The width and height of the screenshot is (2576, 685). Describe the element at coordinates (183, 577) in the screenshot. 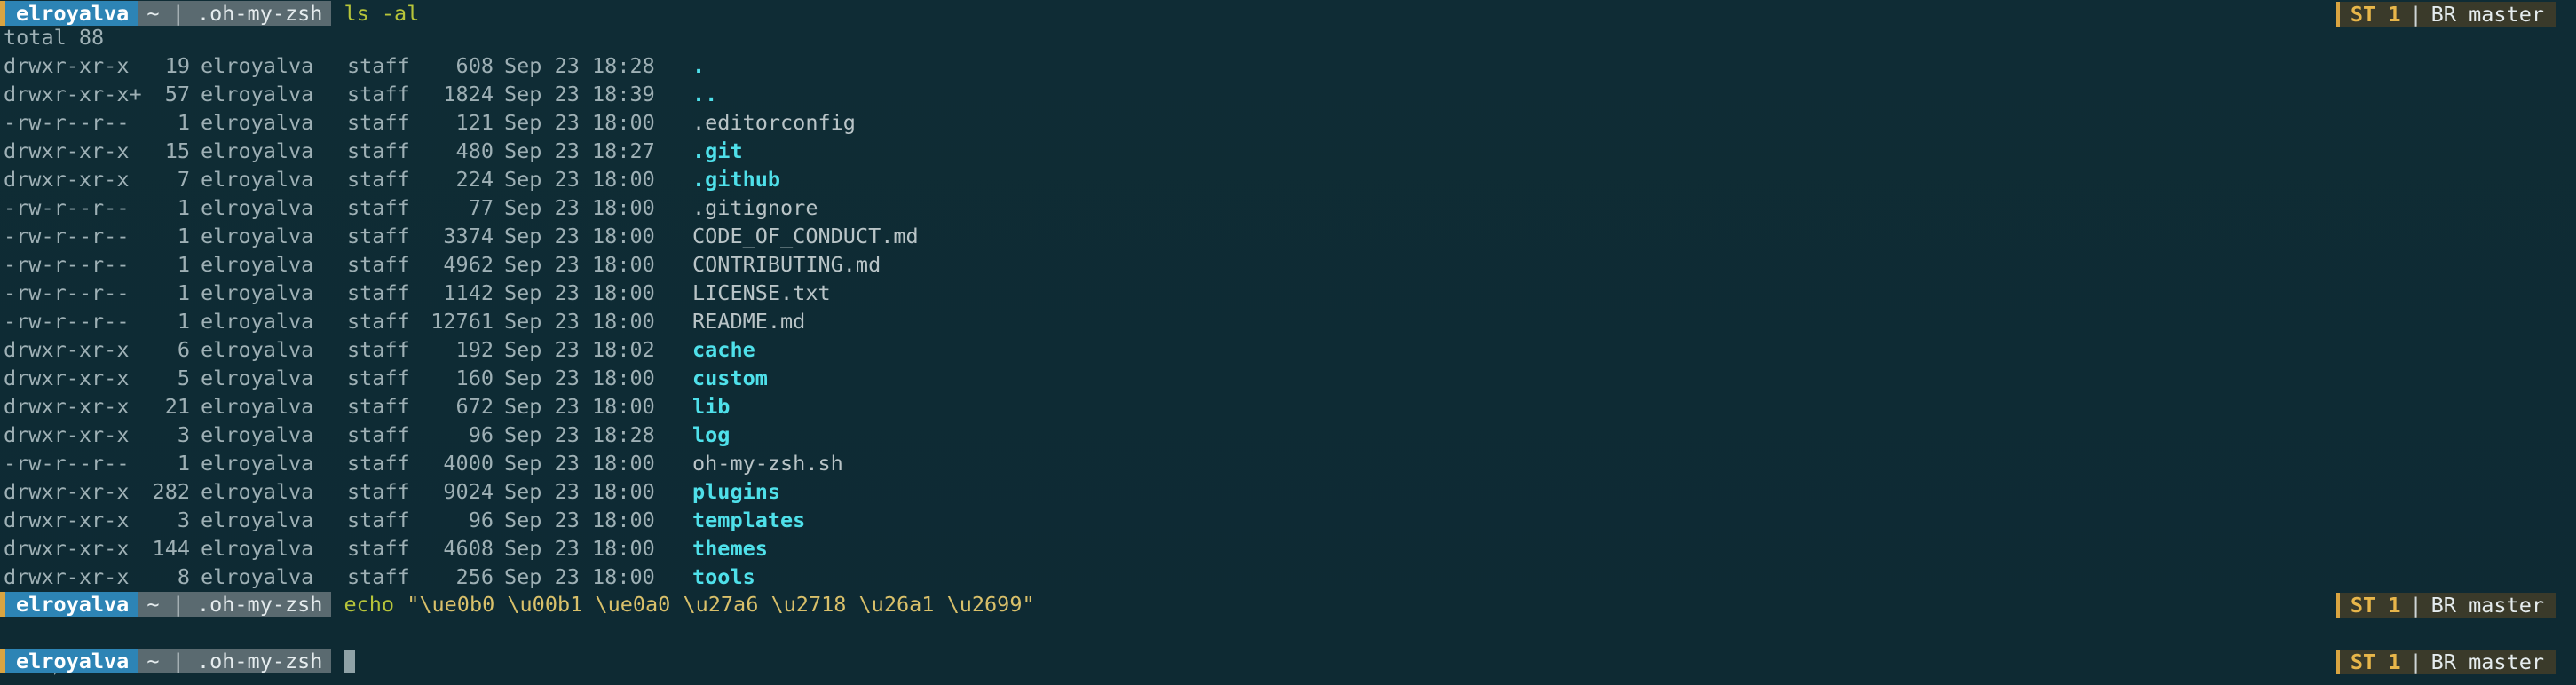

I see `listing-links: 8` at that location.